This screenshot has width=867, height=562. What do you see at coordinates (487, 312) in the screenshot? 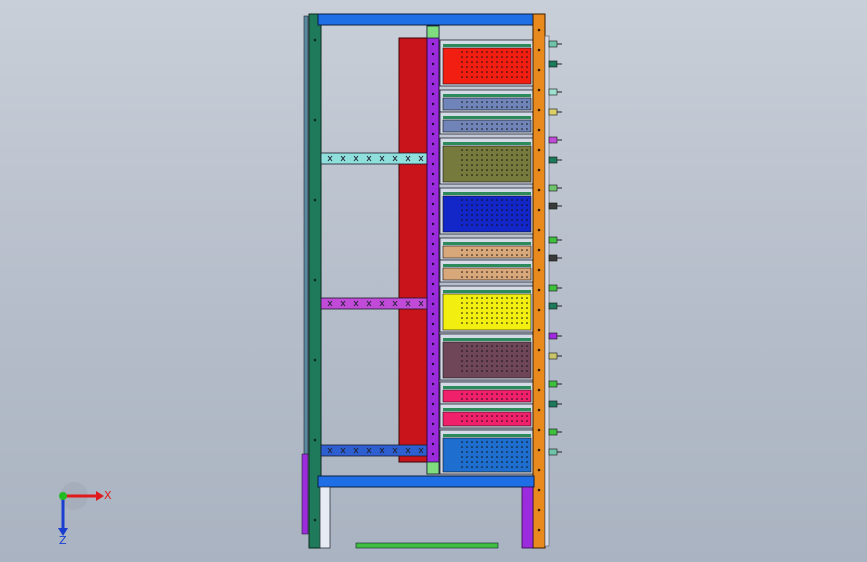
I see `module-yellow` at bounding box center [487, 312].